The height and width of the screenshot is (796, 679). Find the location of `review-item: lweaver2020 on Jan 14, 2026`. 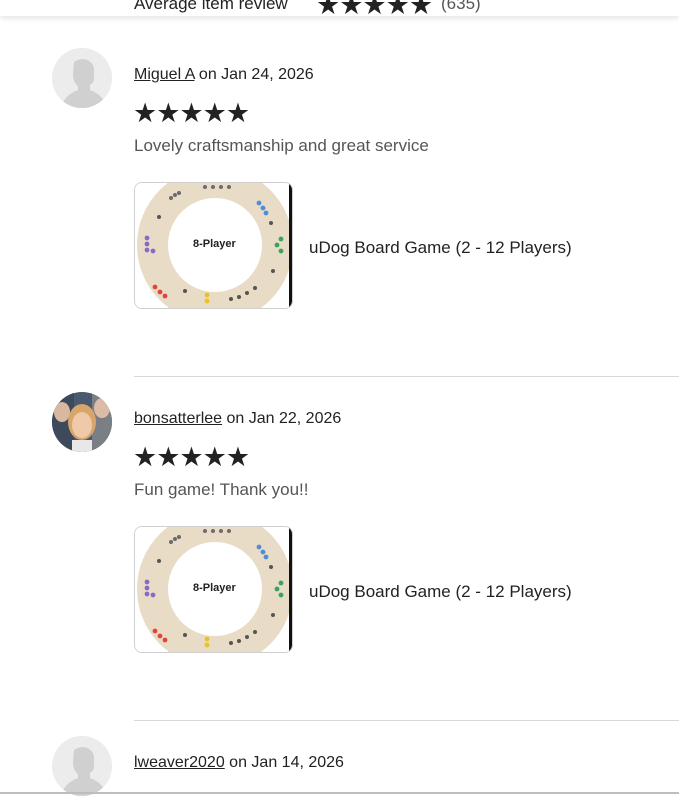

review-item: lweaver2020 on Jan 14, 2026 is located at coordinates (339, 766).